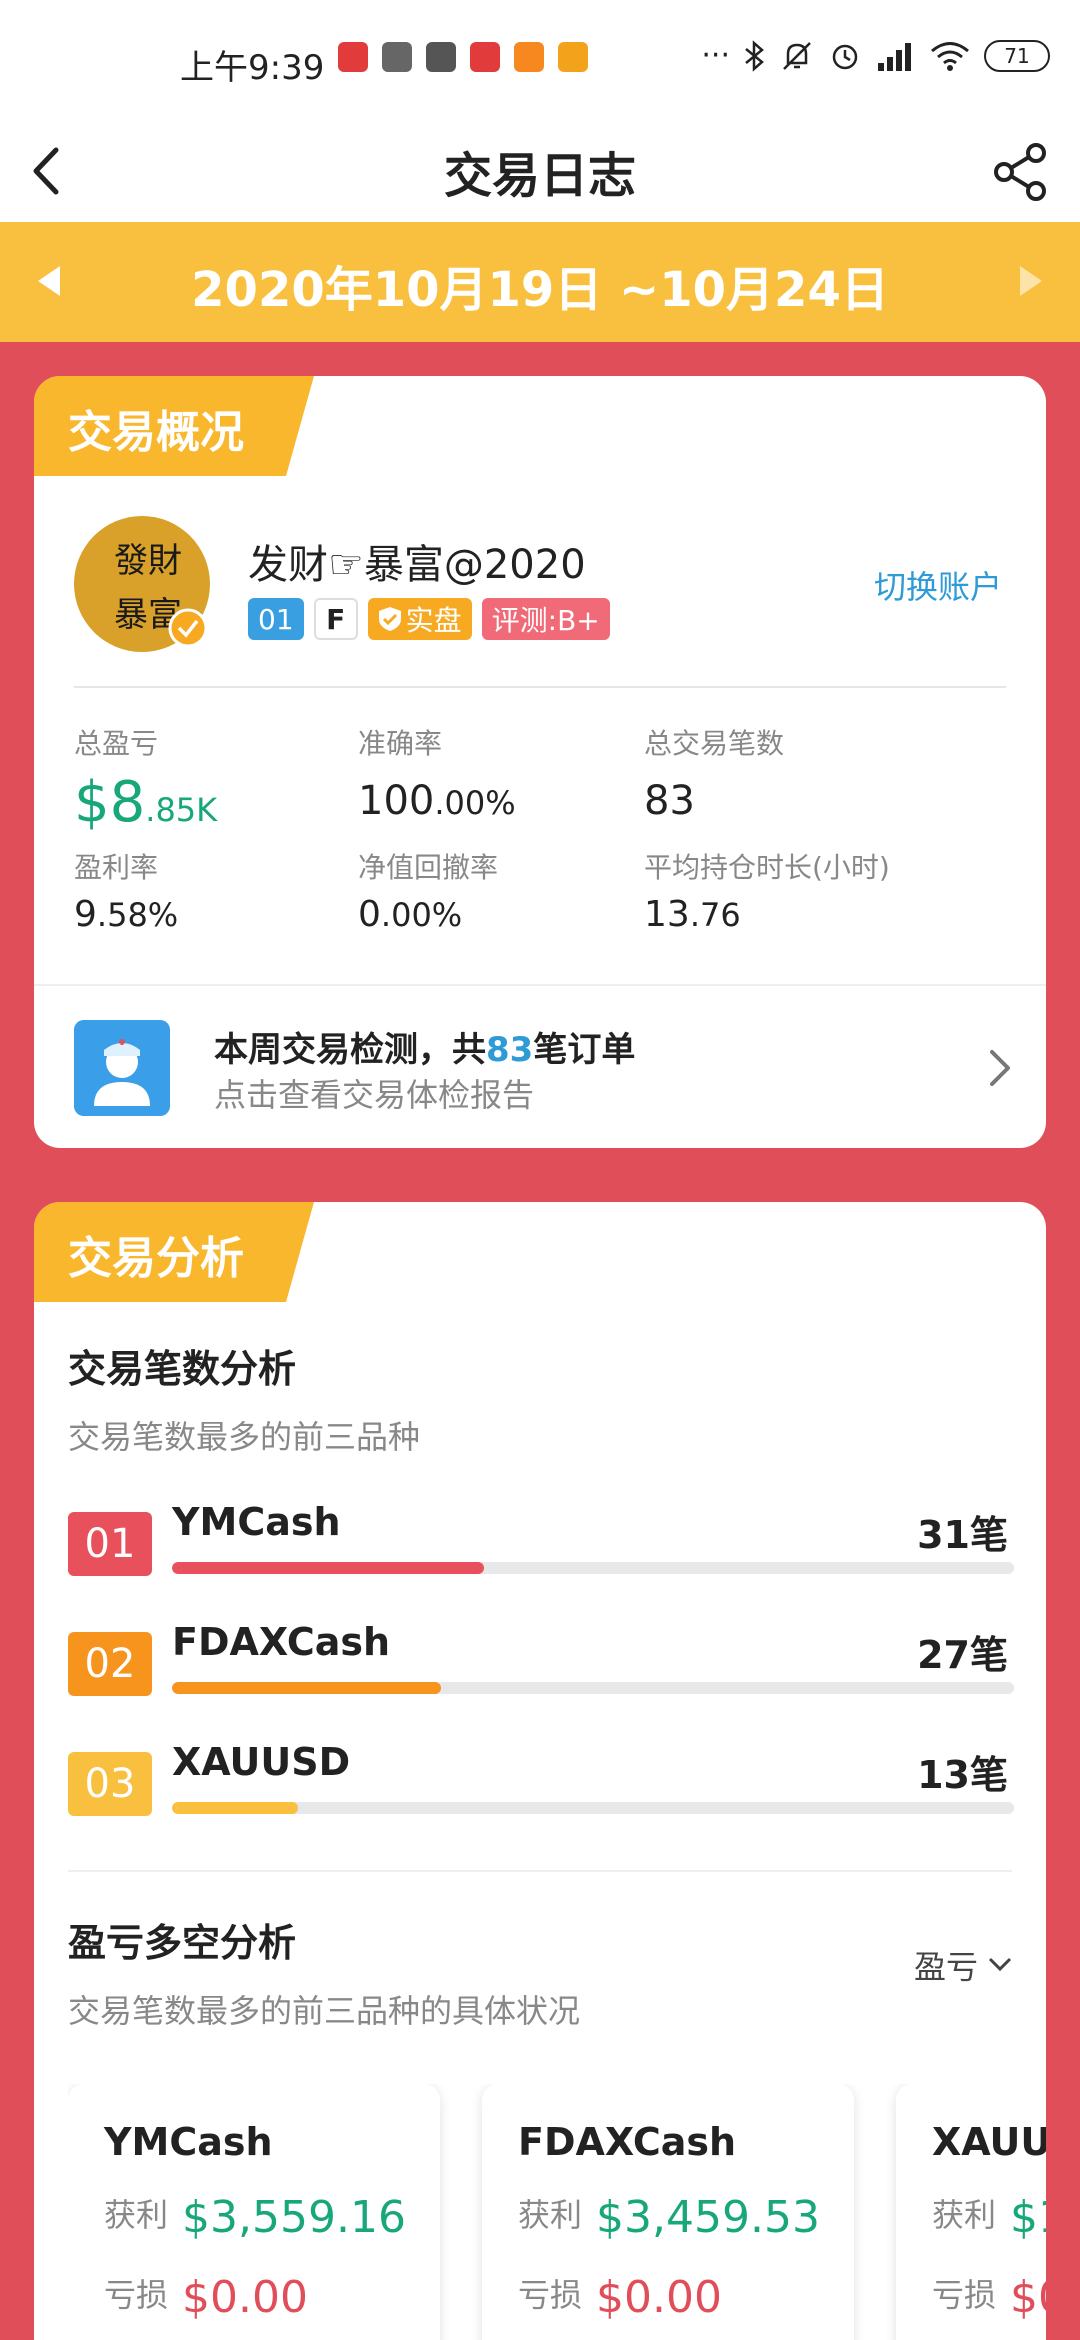  I want to click on pl-card: FDAXCash 获利 $3,459.53 亏损 $0.00, so click(668, 2212).